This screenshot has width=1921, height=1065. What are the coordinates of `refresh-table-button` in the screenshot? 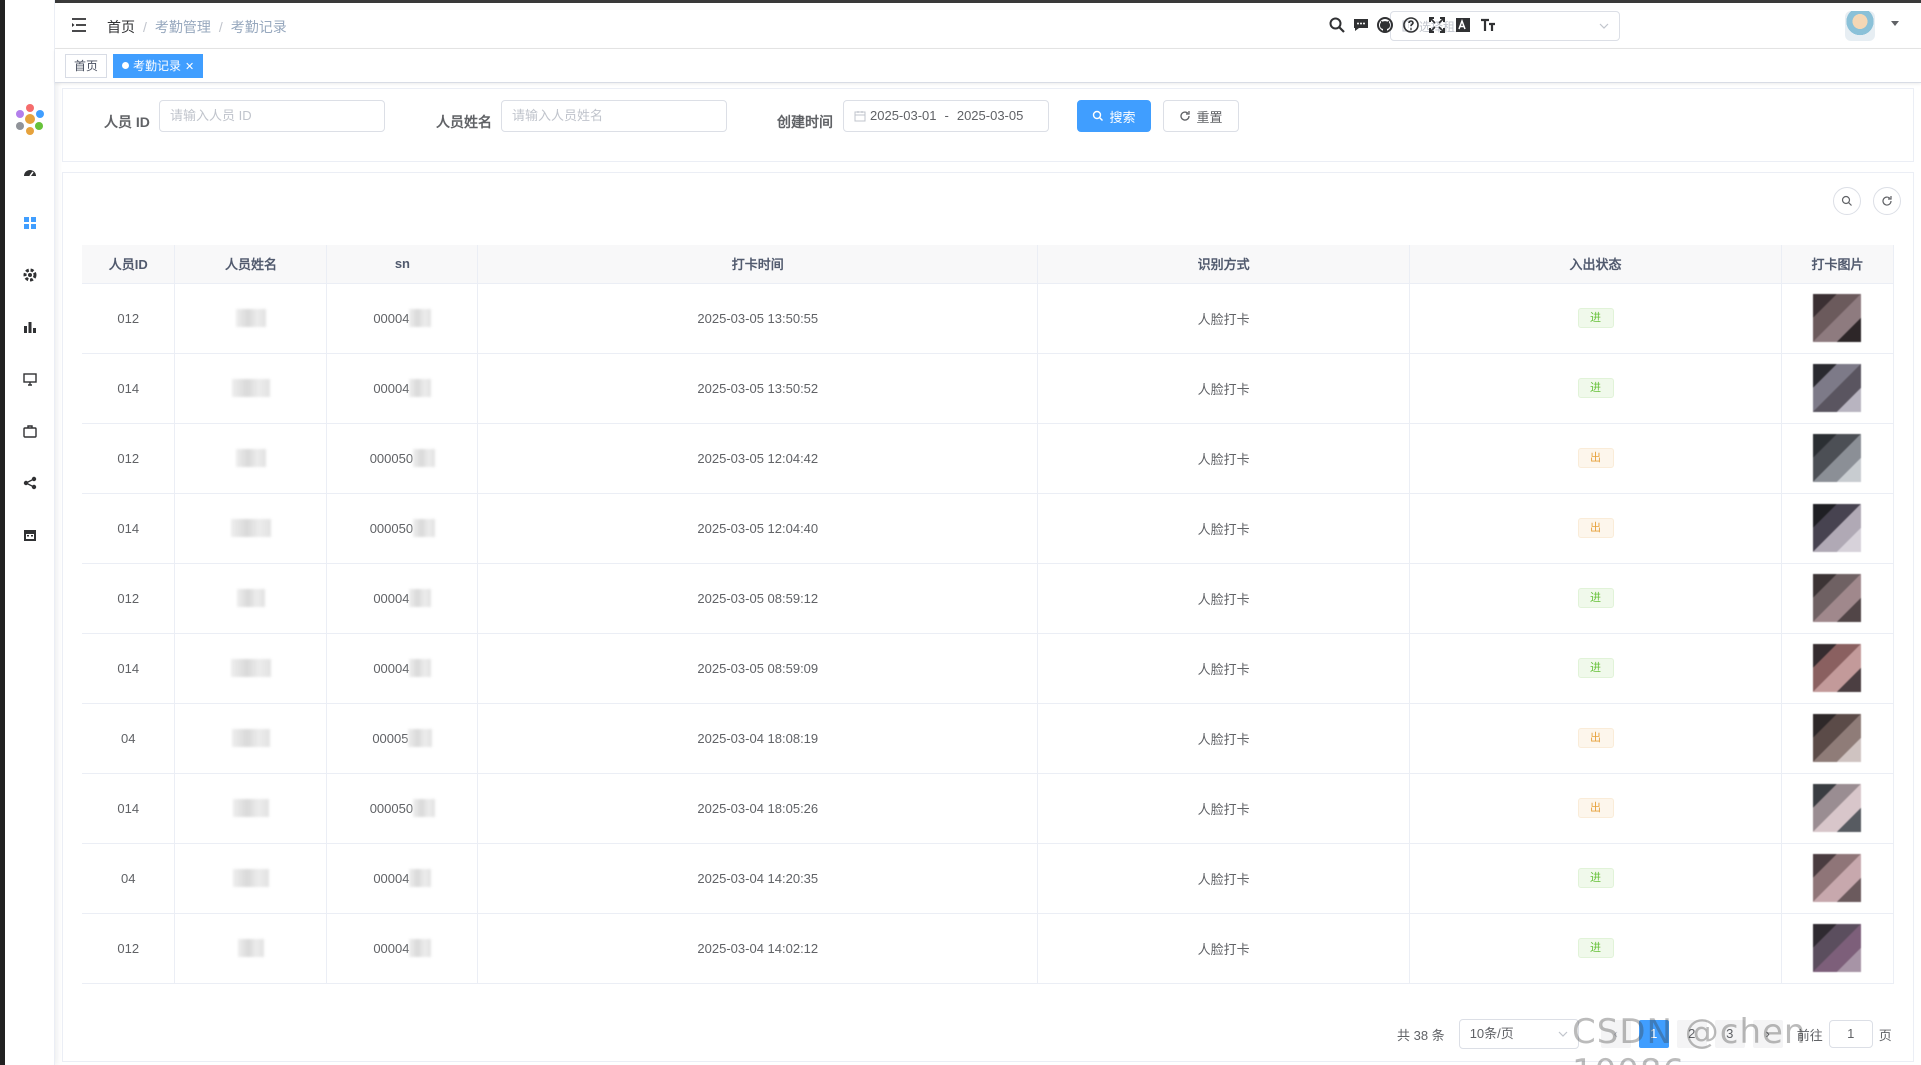 It's located at (1887, 201).